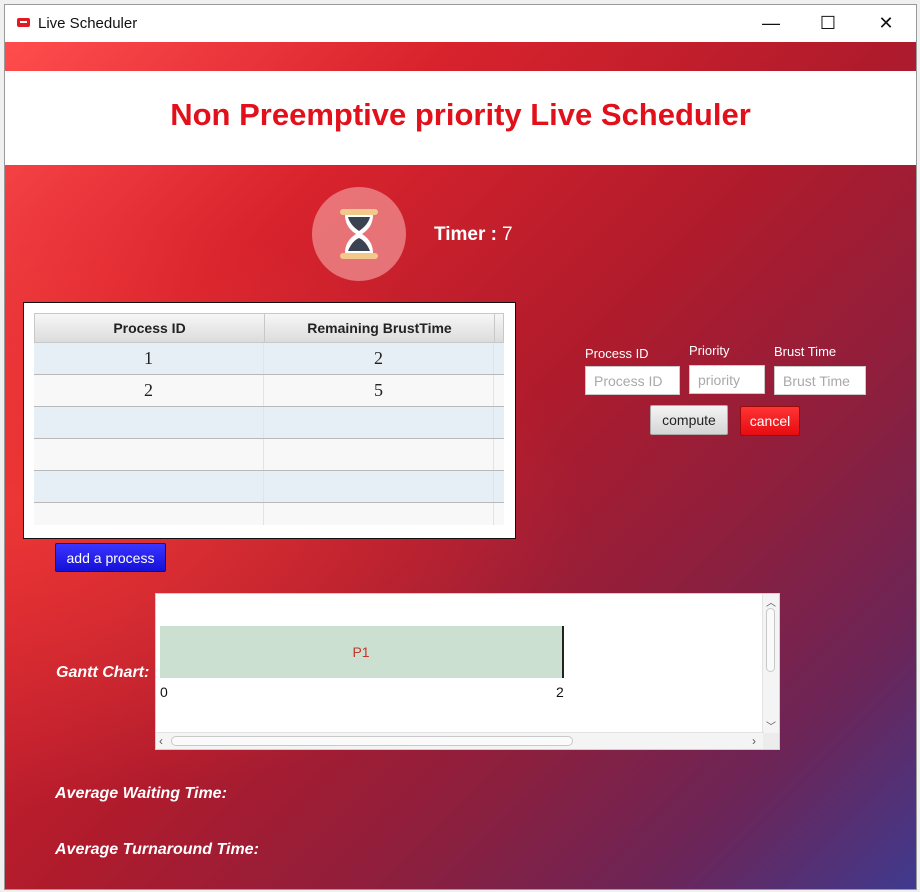 The height and width of the screenshot is (892, 920). I want to click on table-row: 2 5, so click(269, 391).